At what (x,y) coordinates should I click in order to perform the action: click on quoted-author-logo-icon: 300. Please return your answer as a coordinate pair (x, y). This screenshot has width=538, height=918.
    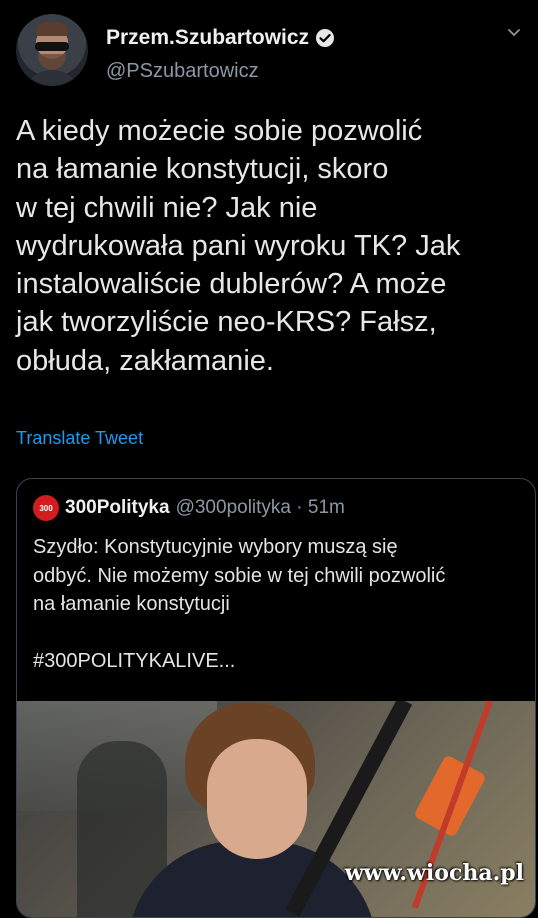
    Looking at the image, I should click on (46, 508).